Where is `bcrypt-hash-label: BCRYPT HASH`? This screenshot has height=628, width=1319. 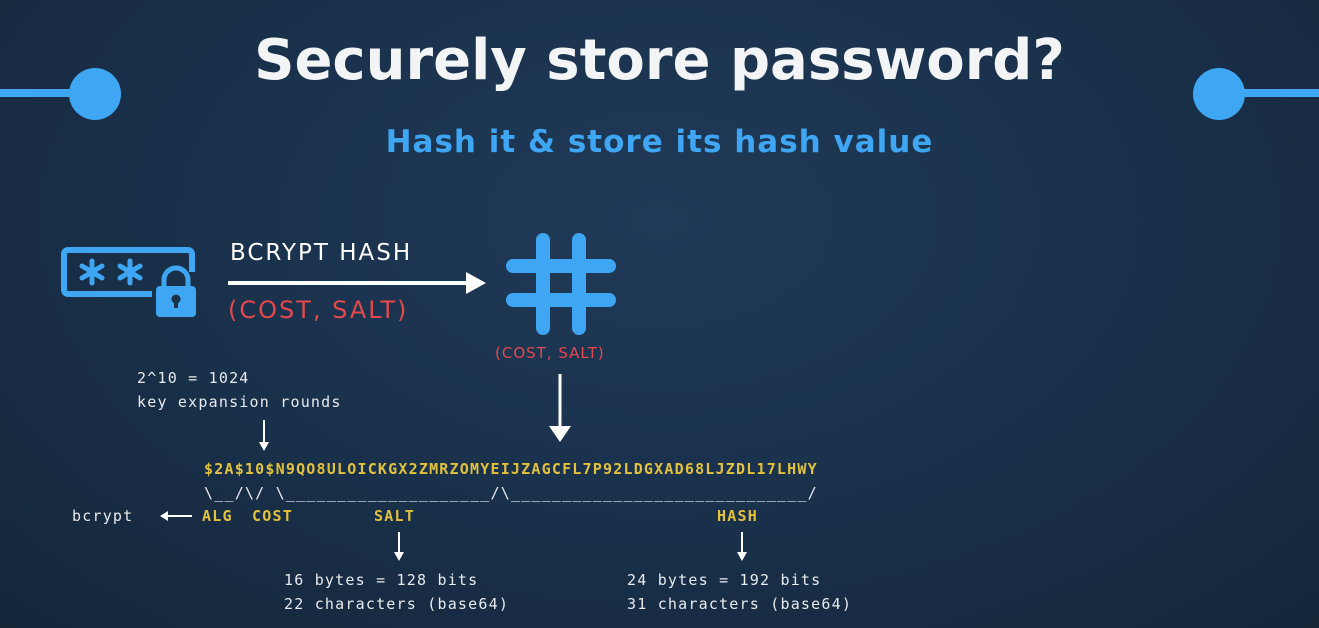 bcrypt-hash-label: BCRYPT HASH is located at coordinates (321, 253).